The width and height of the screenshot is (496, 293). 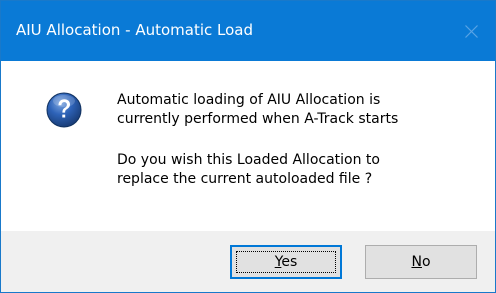 I want to click on focus-ring, so click(x=286, y=262).